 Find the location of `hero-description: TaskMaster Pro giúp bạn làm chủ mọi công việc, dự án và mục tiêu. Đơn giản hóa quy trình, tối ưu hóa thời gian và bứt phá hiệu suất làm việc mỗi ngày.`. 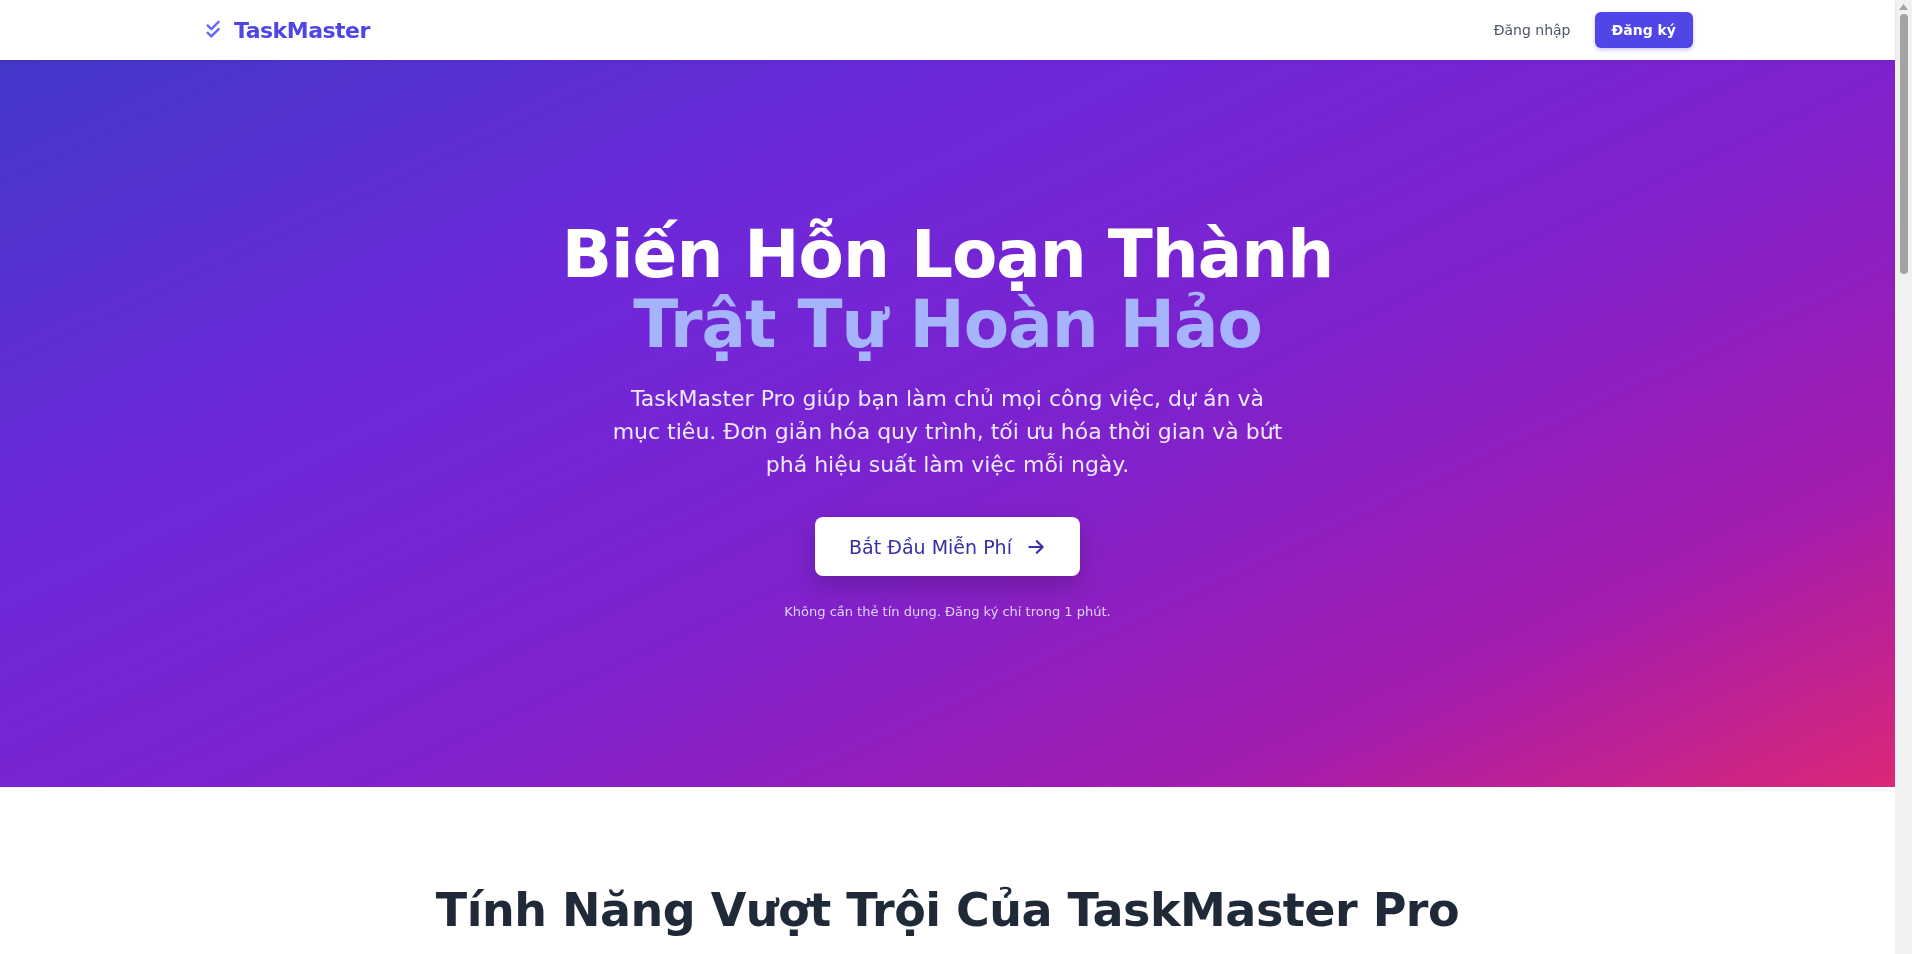

hero-description: TaskMaster Pro giúp bạn làm chủ mọi công việc, dự án và mục tiêu. Đơn giản hóa quy trình, tối ưu hóa thời gian và bứt phá hiệu suất làm việc mỗi ngày. is located at coordinates (947, 432).